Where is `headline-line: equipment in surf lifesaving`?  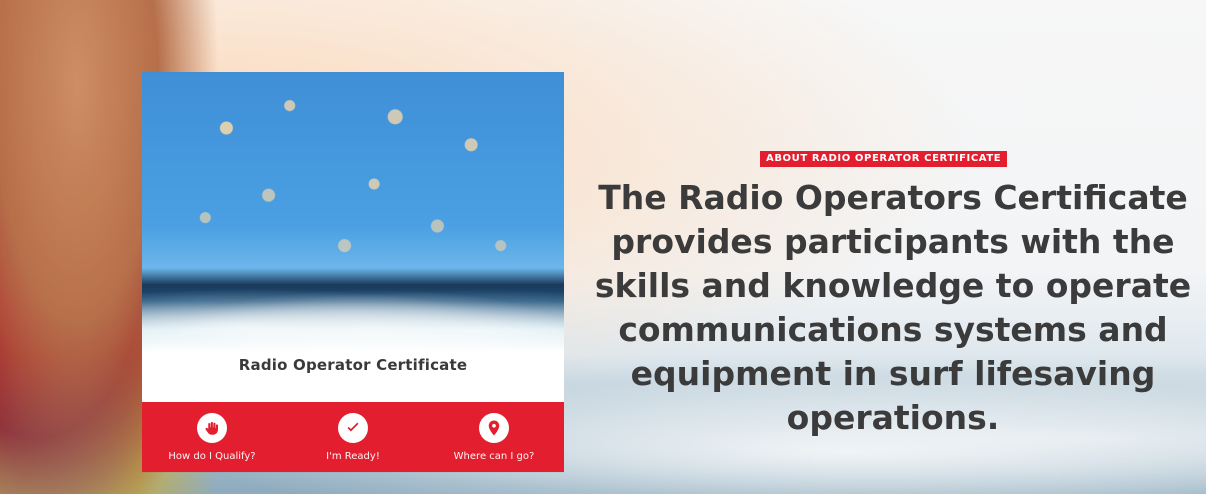 headline-line: equipment in surf lifesaving is located at coordinates (893, 373).